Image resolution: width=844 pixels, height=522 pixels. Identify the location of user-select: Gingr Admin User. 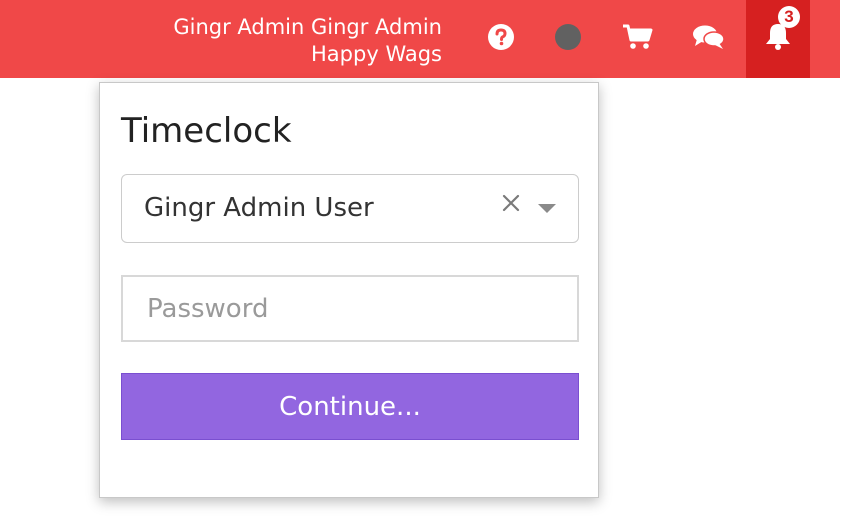
(350, 208).